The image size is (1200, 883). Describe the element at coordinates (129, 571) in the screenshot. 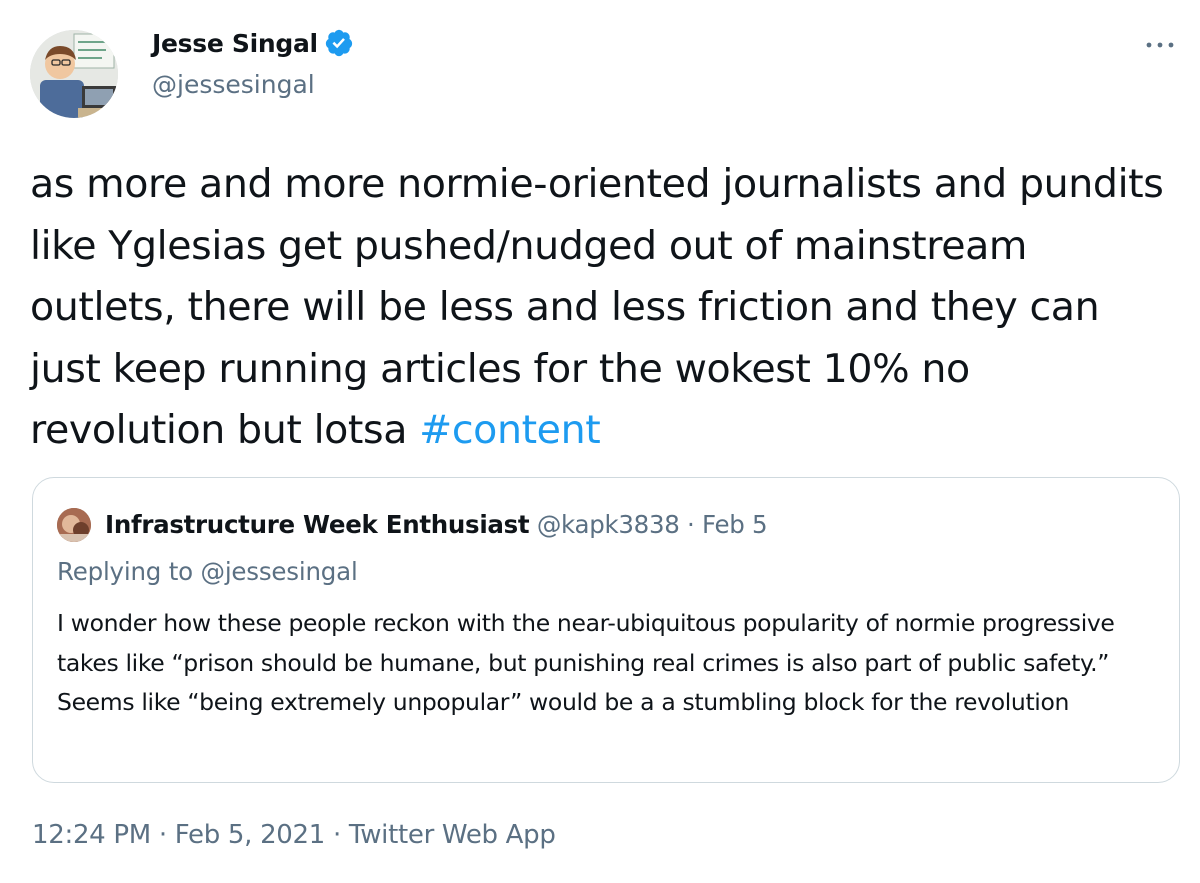

I see `replying-to-label: Replying to` at that location.